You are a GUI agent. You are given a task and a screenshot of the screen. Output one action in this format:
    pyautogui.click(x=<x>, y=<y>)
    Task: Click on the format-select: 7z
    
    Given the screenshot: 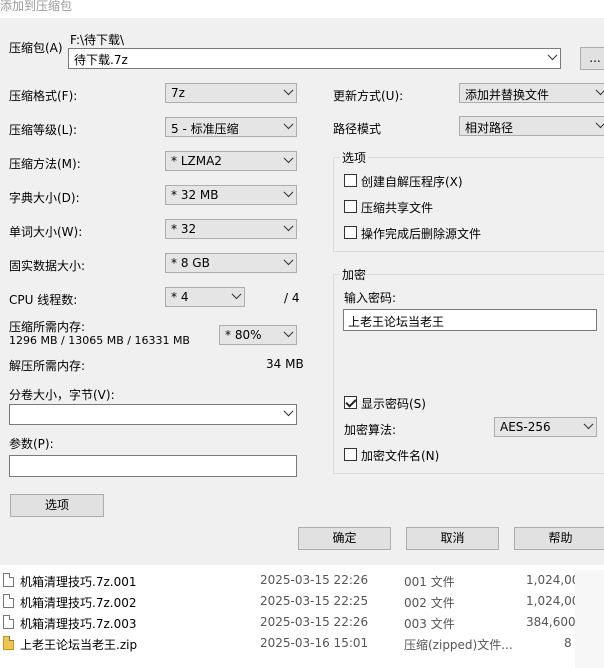 What is the action you would take?
    pyautogui.click(x=231, y=93)
    